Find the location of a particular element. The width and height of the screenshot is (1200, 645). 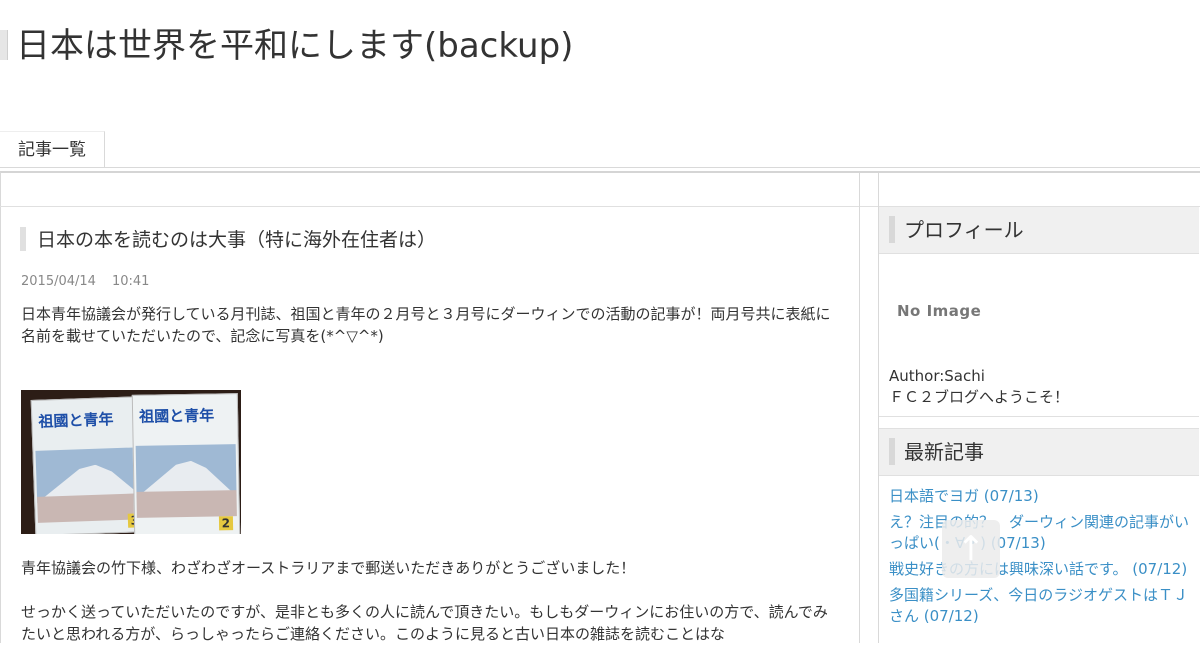

issue-number: 2 is located at coordinates (226, 523).